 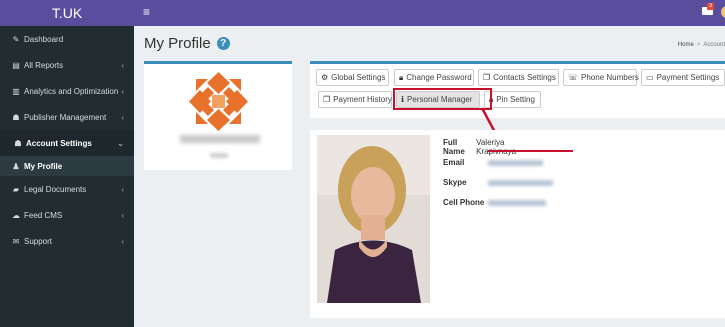 What do you see at coordinates (325, 77) in the screenshot?
I see `cogs-icon: ⚙` at bounding box center [325, 77].